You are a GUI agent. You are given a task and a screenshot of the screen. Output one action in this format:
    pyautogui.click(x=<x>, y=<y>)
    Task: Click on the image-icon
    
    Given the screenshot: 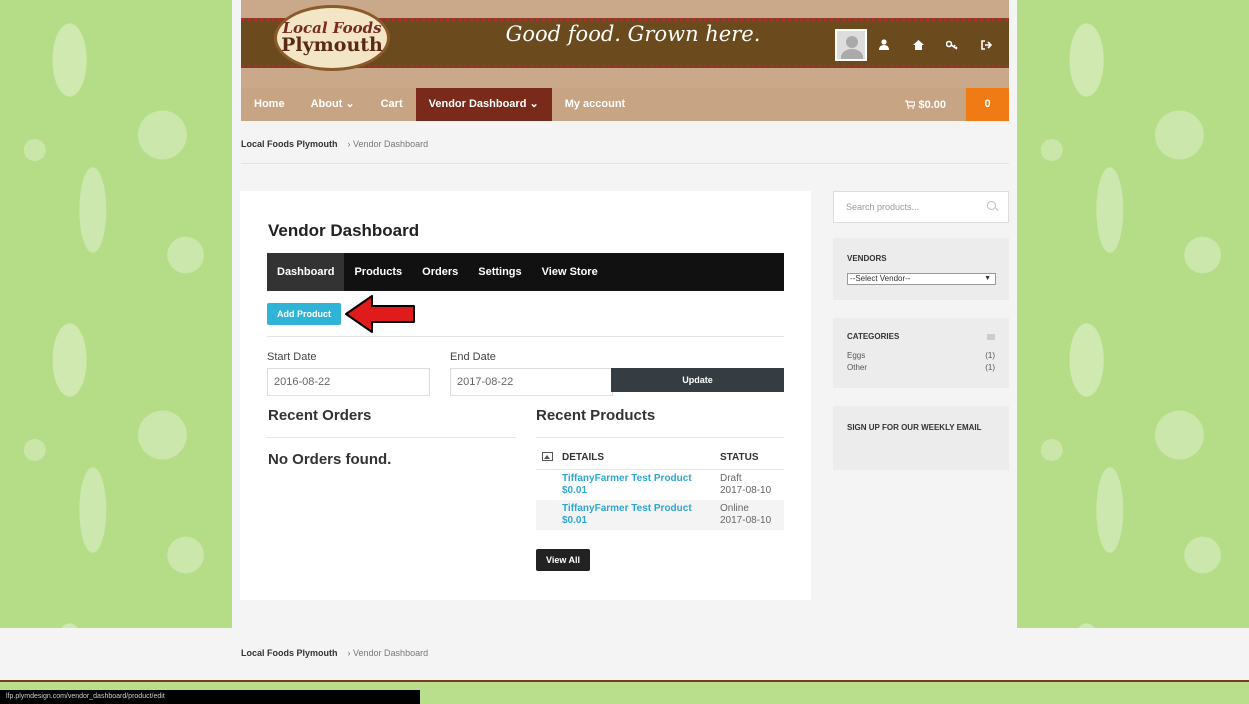 What is the action you would take?
    pyautogui.click(x=547, y=456)
    